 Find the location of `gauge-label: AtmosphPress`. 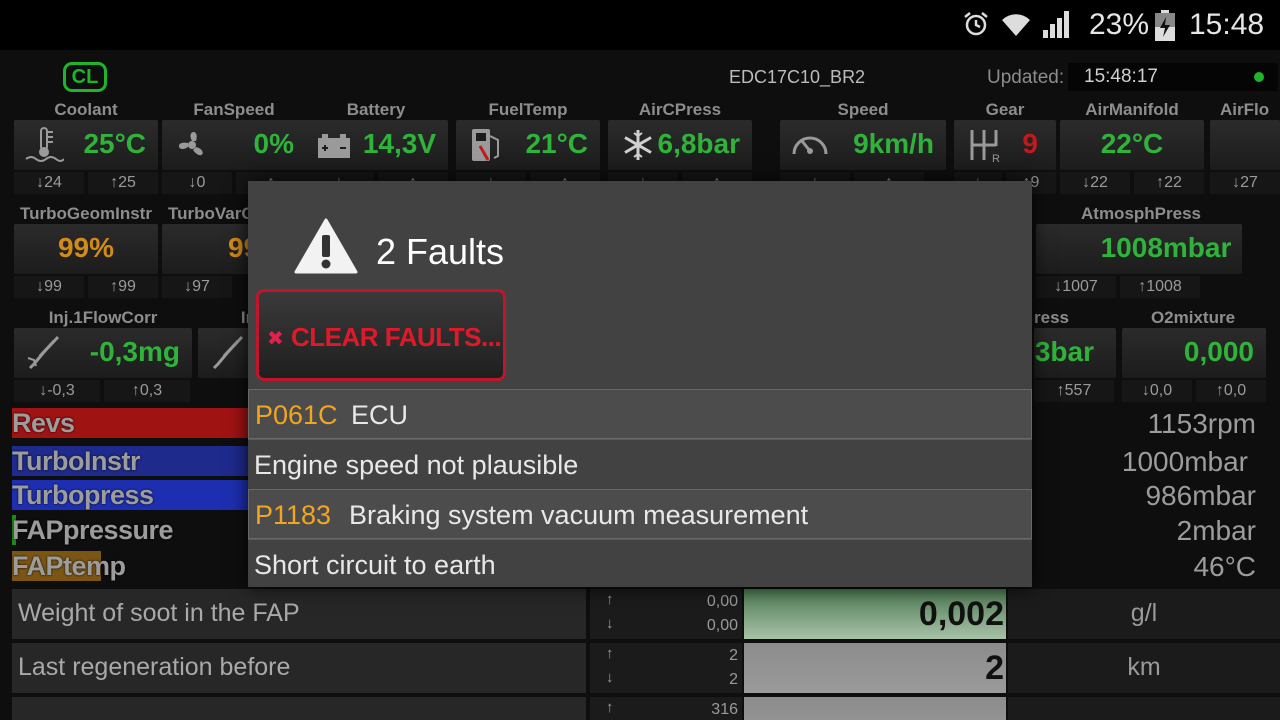

gauge-label: AtmosphPress is located at coordinates (1141, 213).